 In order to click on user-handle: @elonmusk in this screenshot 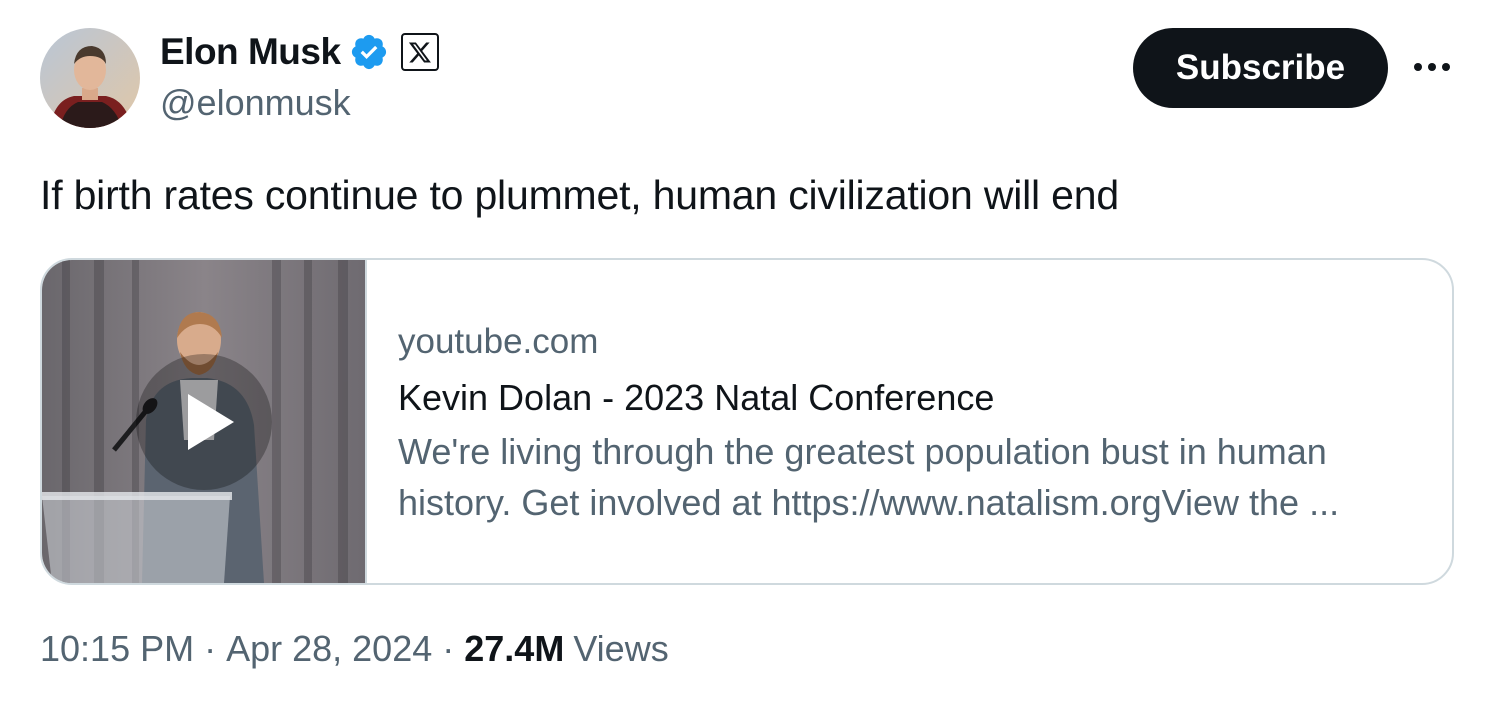, I will do `click(299, 103)`.